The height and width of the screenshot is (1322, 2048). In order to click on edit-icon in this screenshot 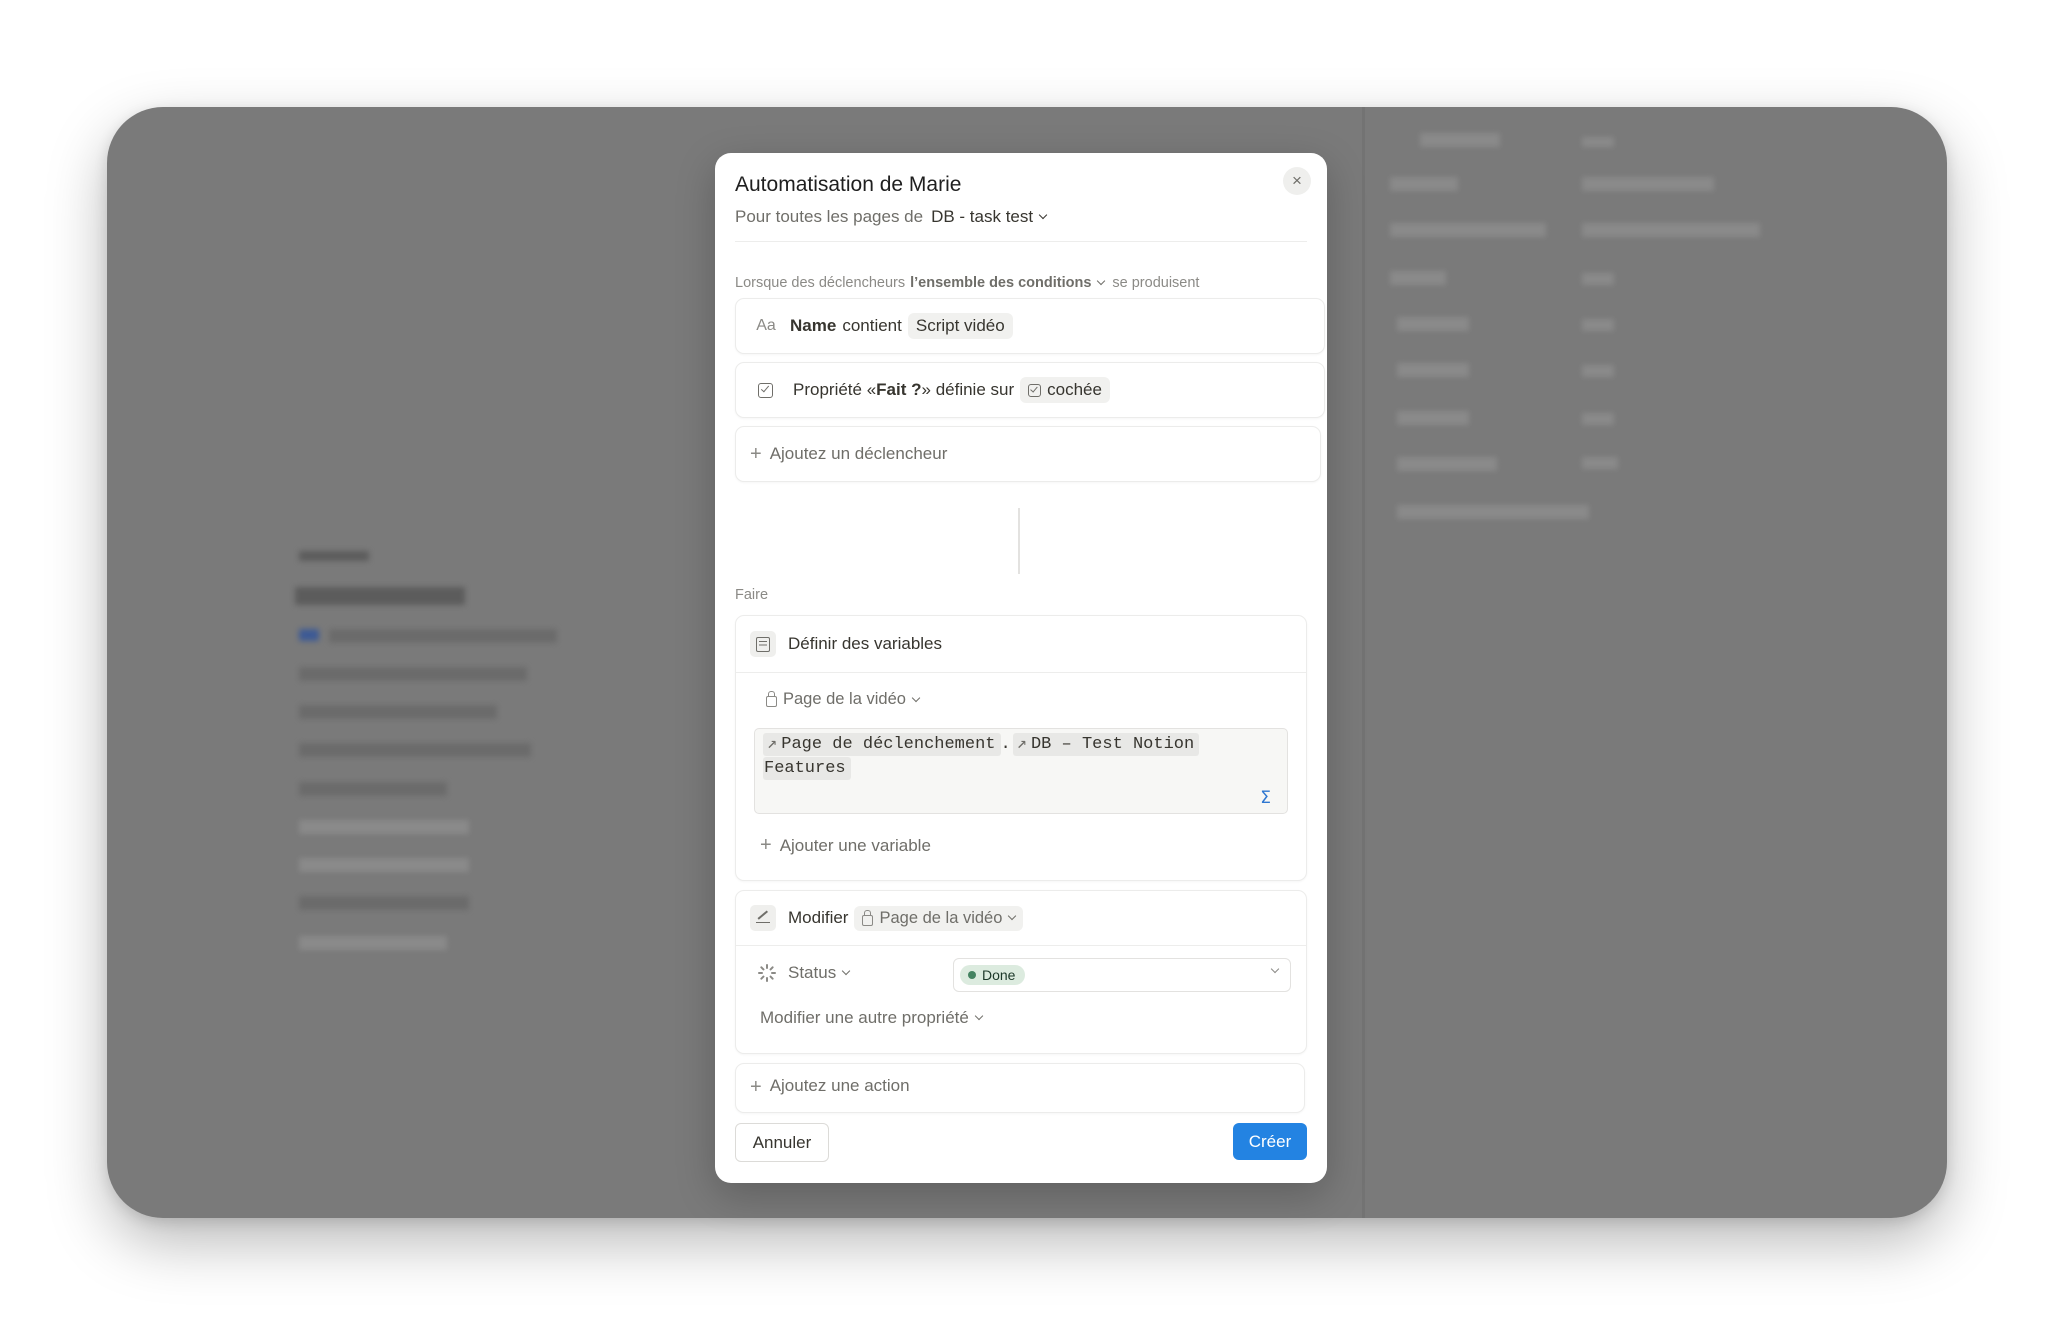, I will do `click(763, 918)`.